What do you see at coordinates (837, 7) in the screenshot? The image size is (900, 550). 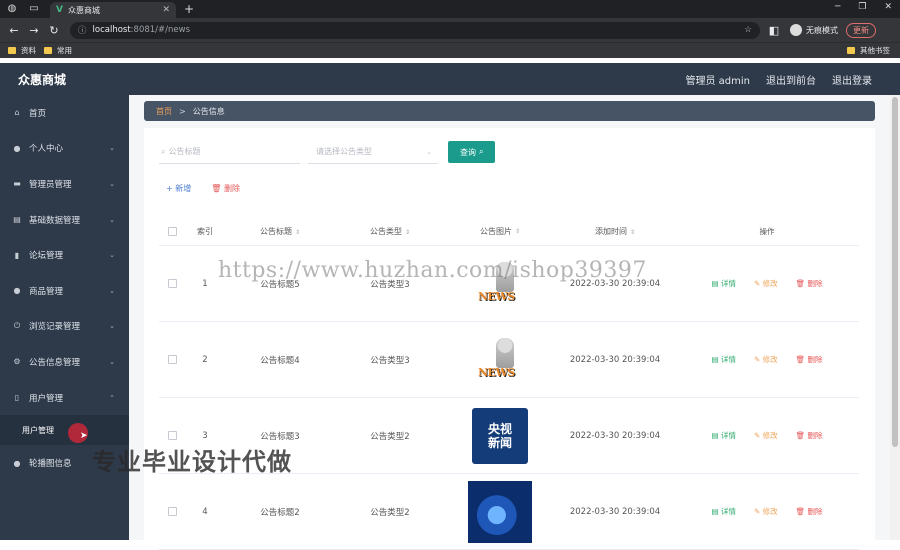 I see `minimize-icon: ─` at bounding box center [837, 7].